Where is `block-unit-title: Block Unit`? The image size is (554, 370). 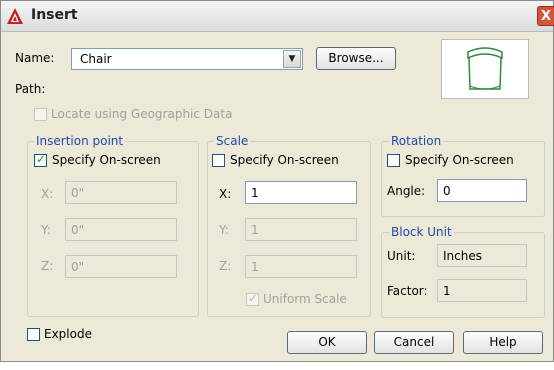 block-unit-title: Block Unit is located at coordinates (421, 232).